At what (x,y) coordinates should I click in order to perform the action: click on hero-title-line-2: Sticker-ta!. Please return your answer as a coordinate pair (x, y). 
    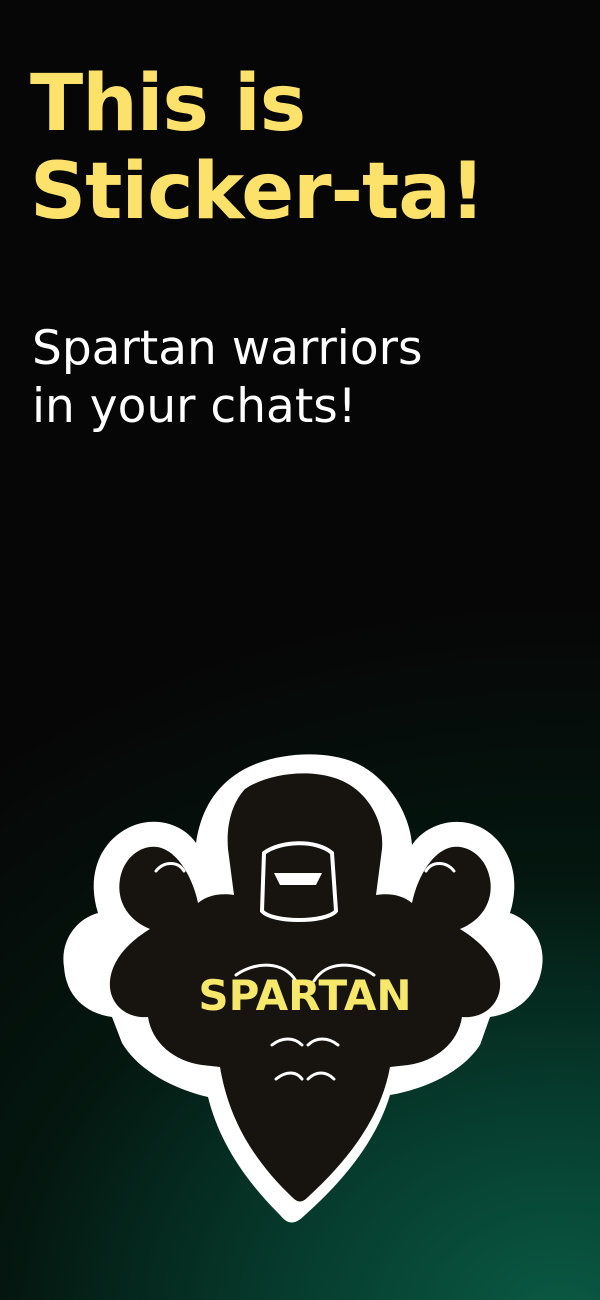
    Looking at the image, I should click on (257, 192).